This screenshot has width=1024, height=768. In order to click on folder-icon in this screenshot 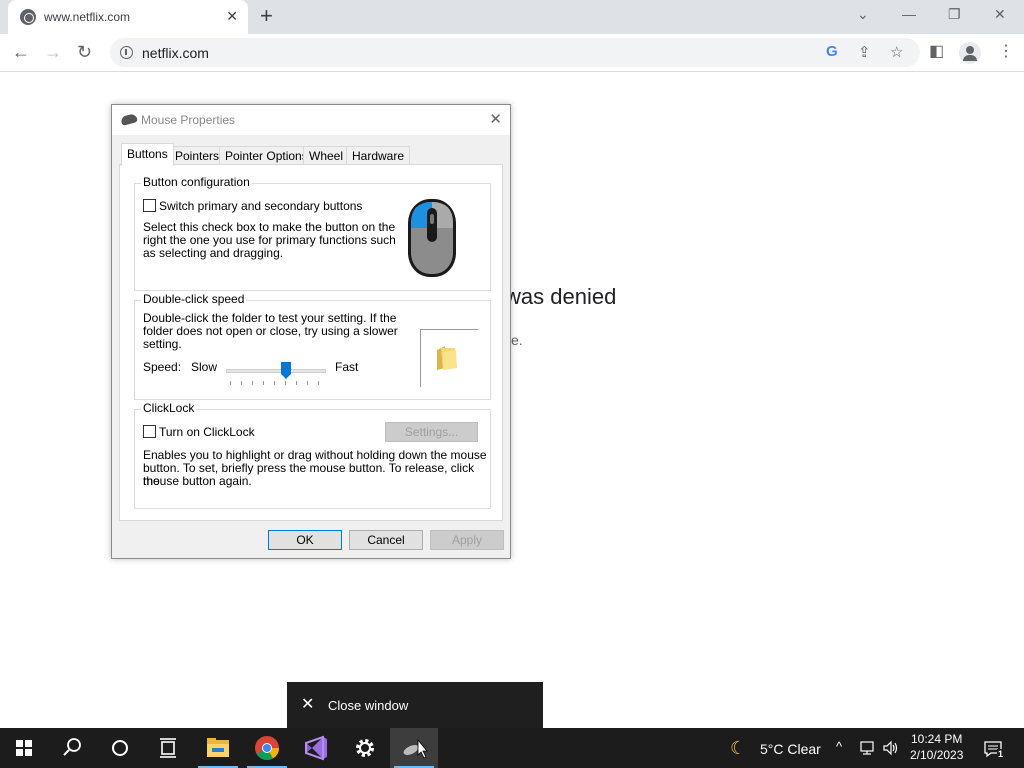, I will do `click(447, 358)`.